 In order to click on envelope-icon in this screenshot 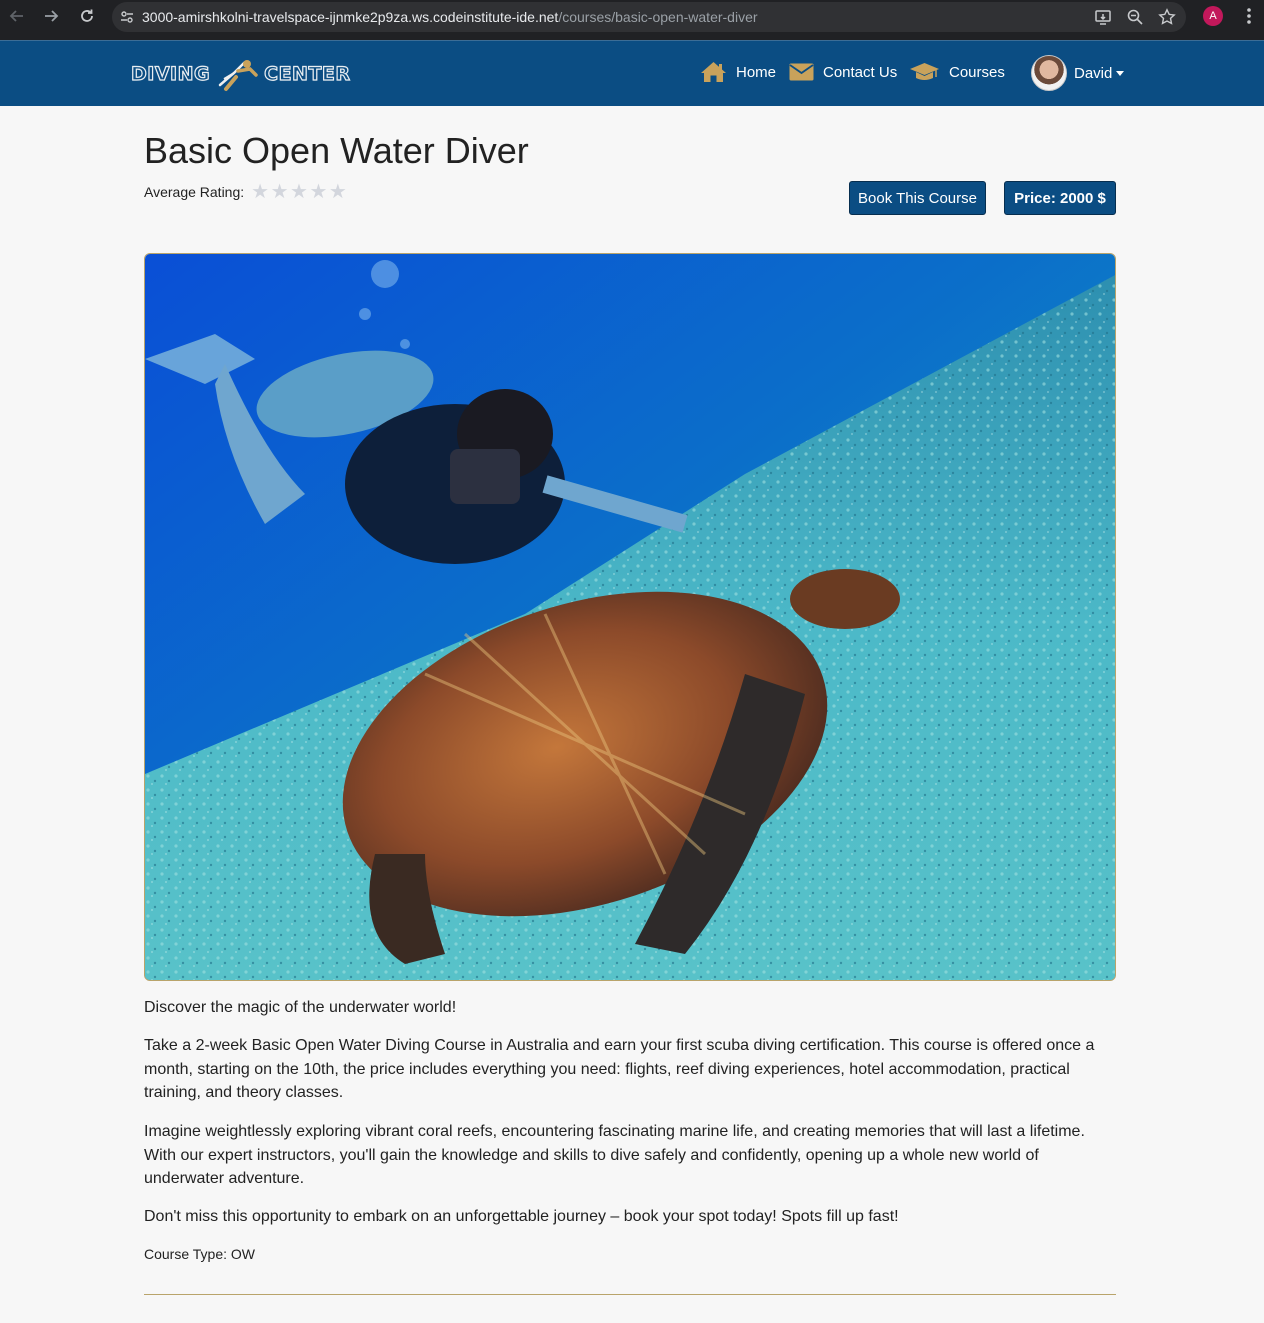, I will do `click(801, 72)`.